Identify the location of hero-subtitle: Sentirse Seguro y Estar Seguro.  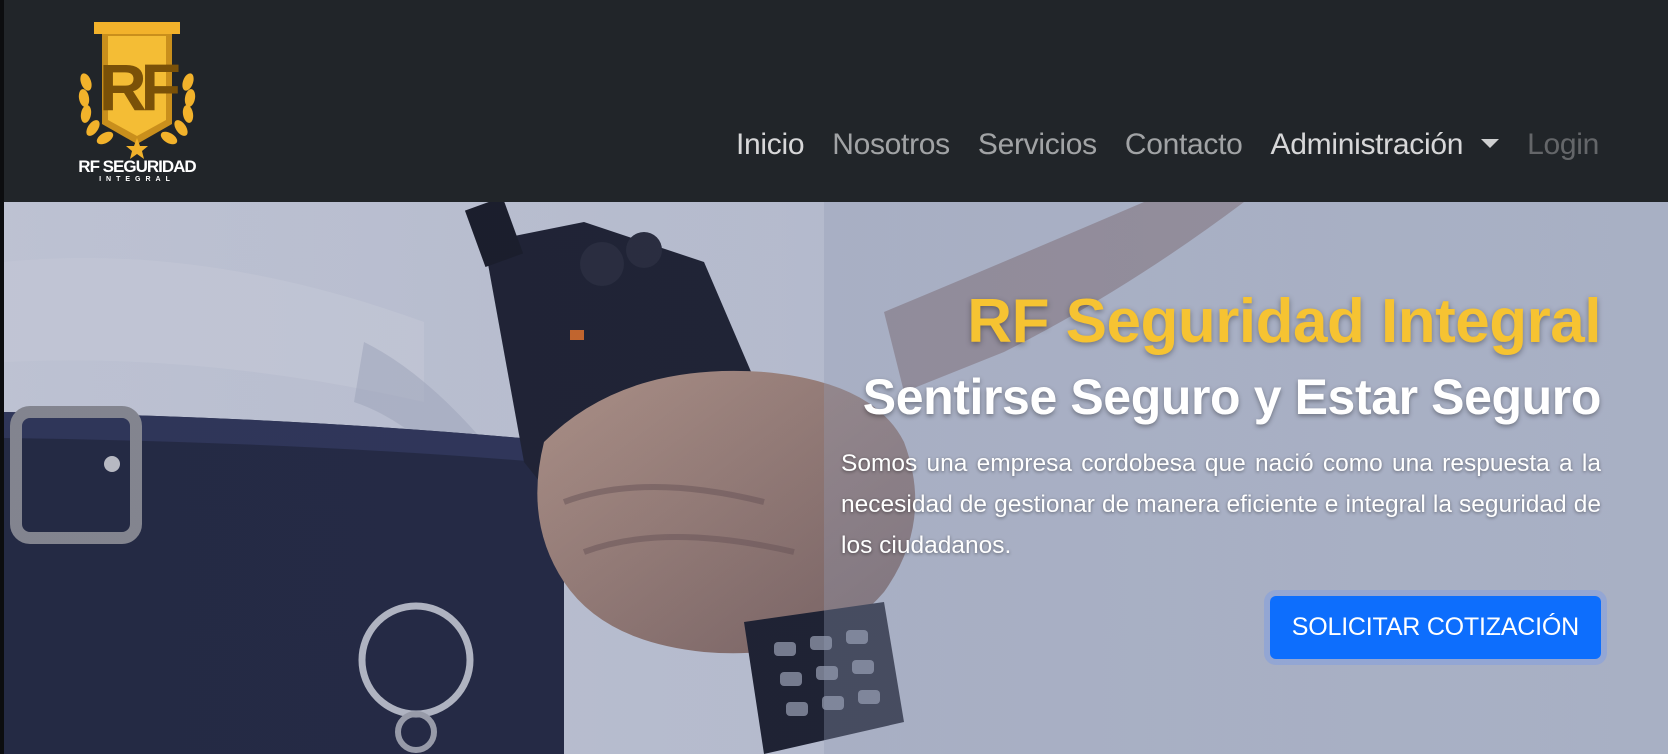
(1232, 397).